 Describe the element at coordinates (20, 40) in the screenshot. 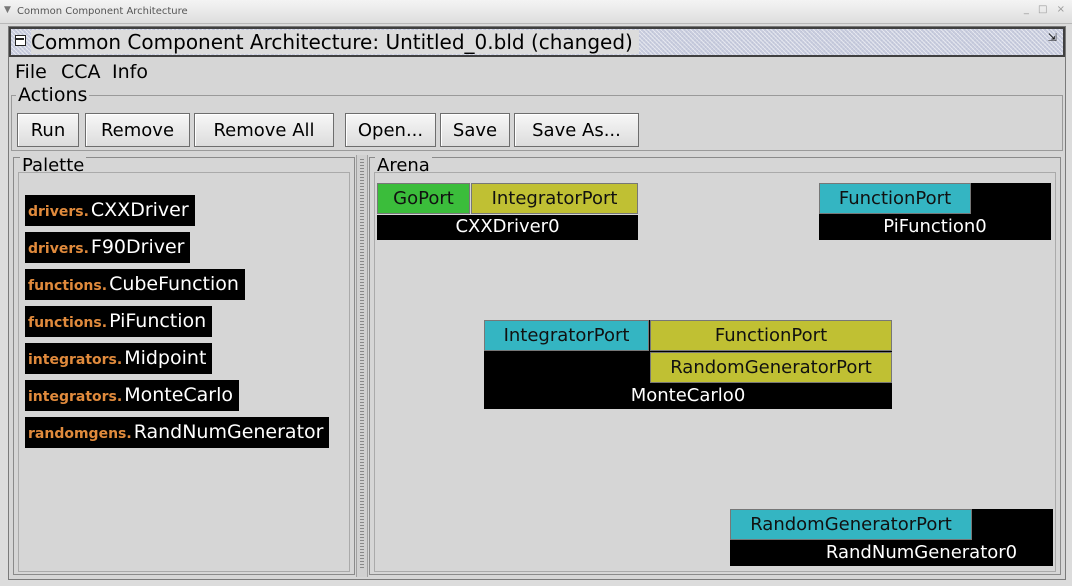

I see `window-menu-icon` at that location.